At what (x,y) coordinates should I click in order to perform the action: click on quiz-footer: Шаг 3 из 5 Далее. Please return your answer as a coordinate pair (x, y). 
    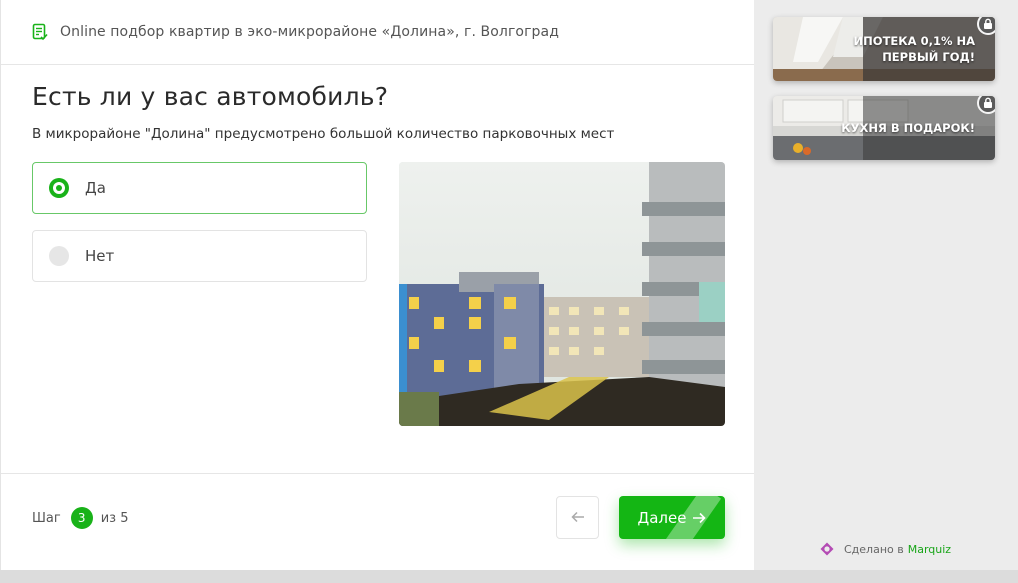
    Looking at the image, I should click on (378, 521).